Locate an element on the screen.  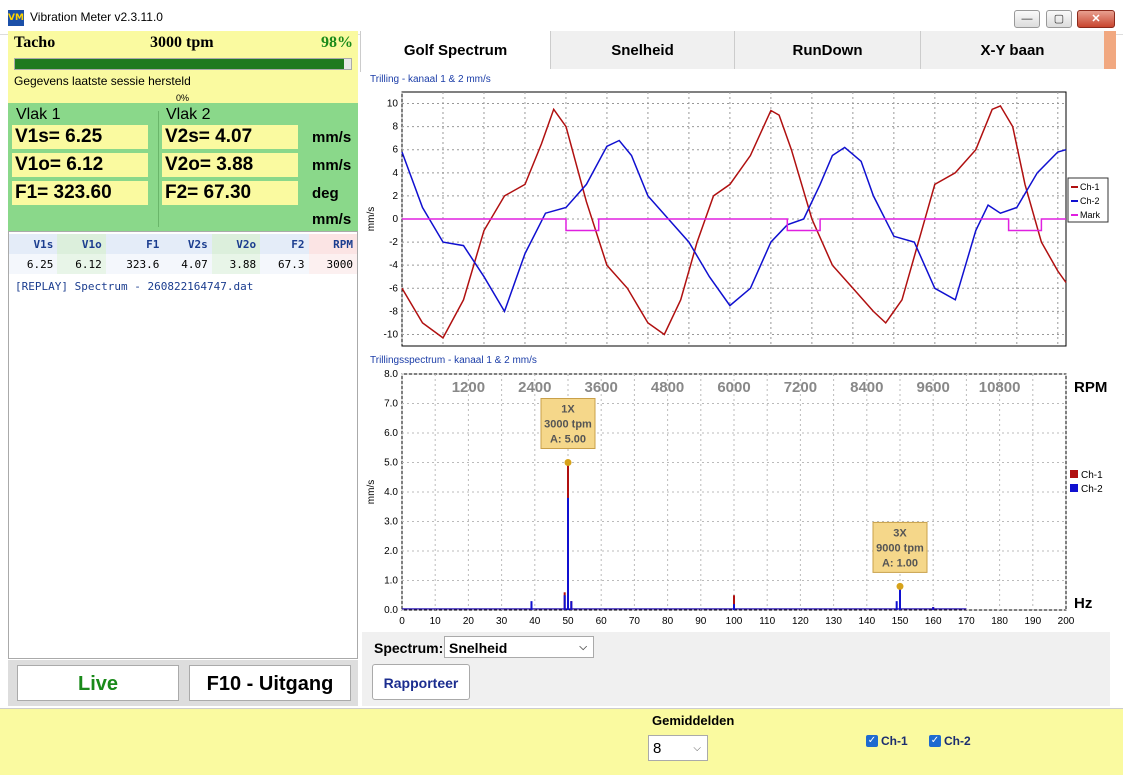
ch2-checkbox-label: Ch-2 is located at coordinates (957, 741).